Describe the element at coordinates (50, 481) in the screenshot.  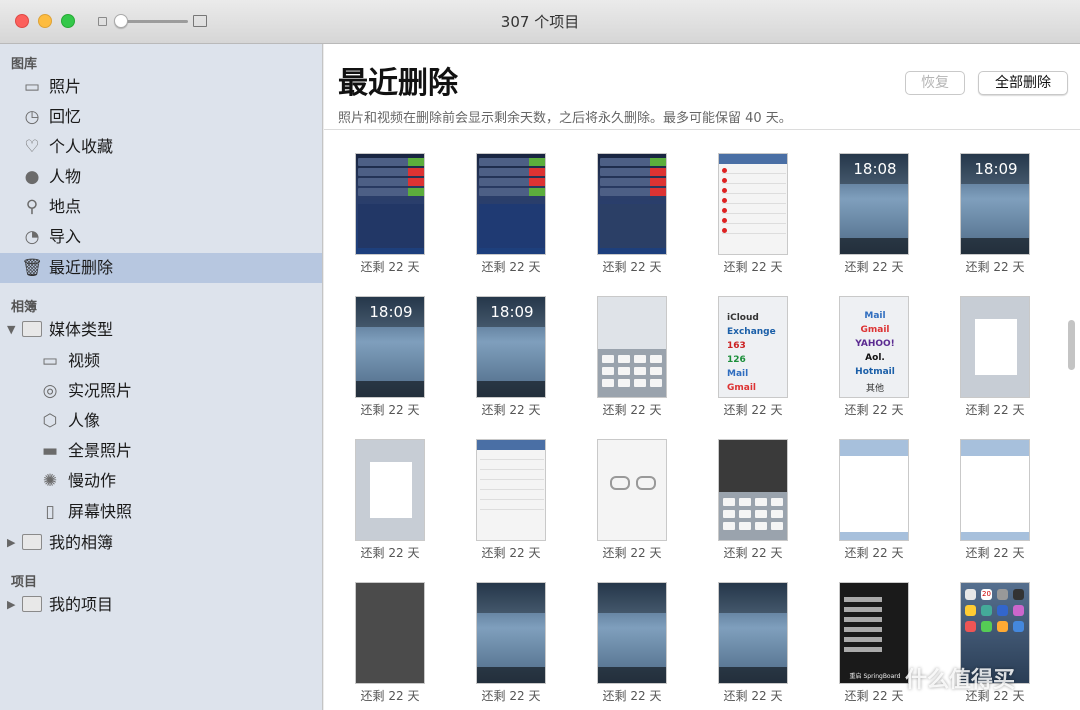
I see `slo-mo-icon: ✺` at that location.